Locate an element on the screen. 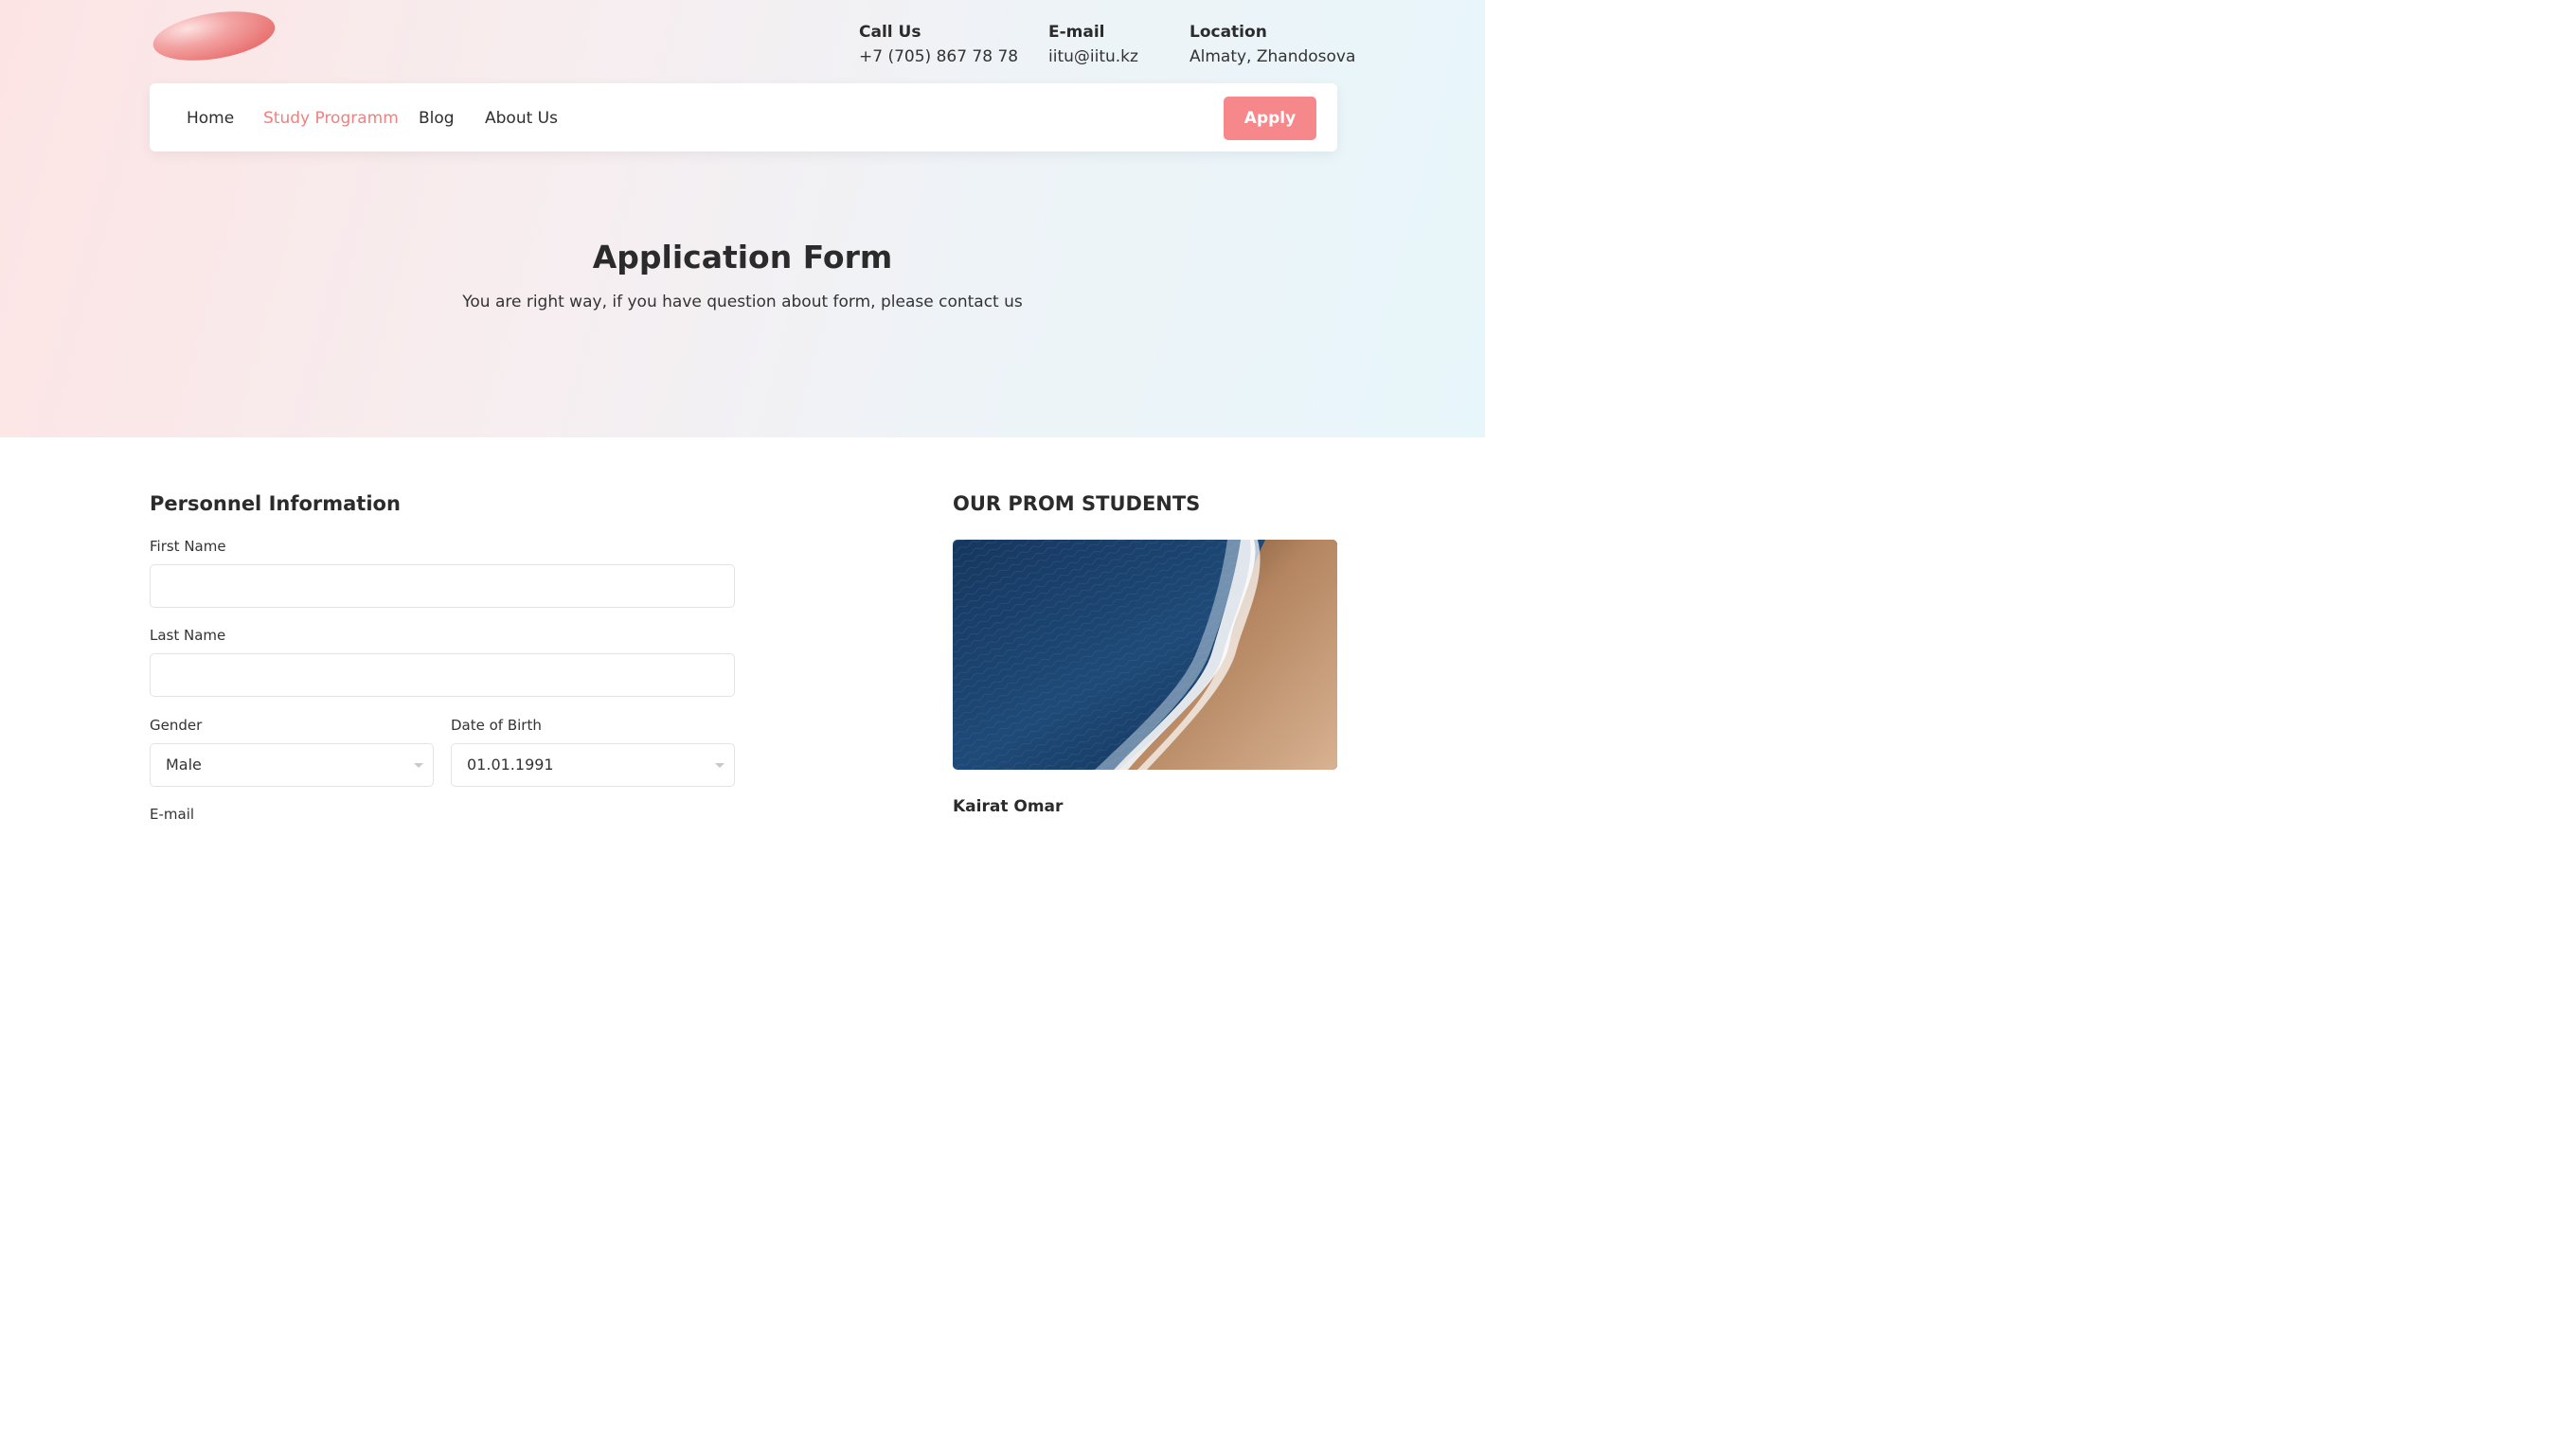 This screenshot has width=2576, height=1441. page-title: Application Form is located at coordinates (742, 258).